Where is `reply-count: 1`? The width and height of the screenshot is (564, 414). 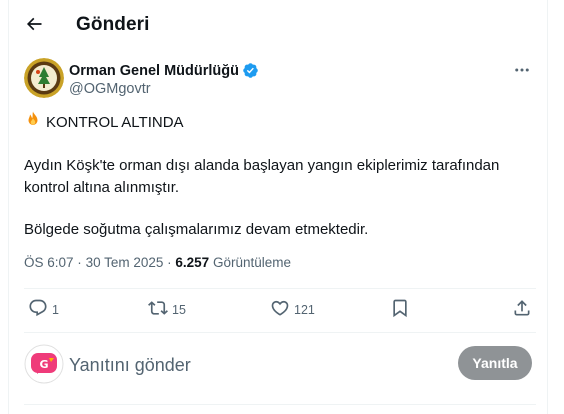 reply-count: 1 is located at coordinates (55, 309).